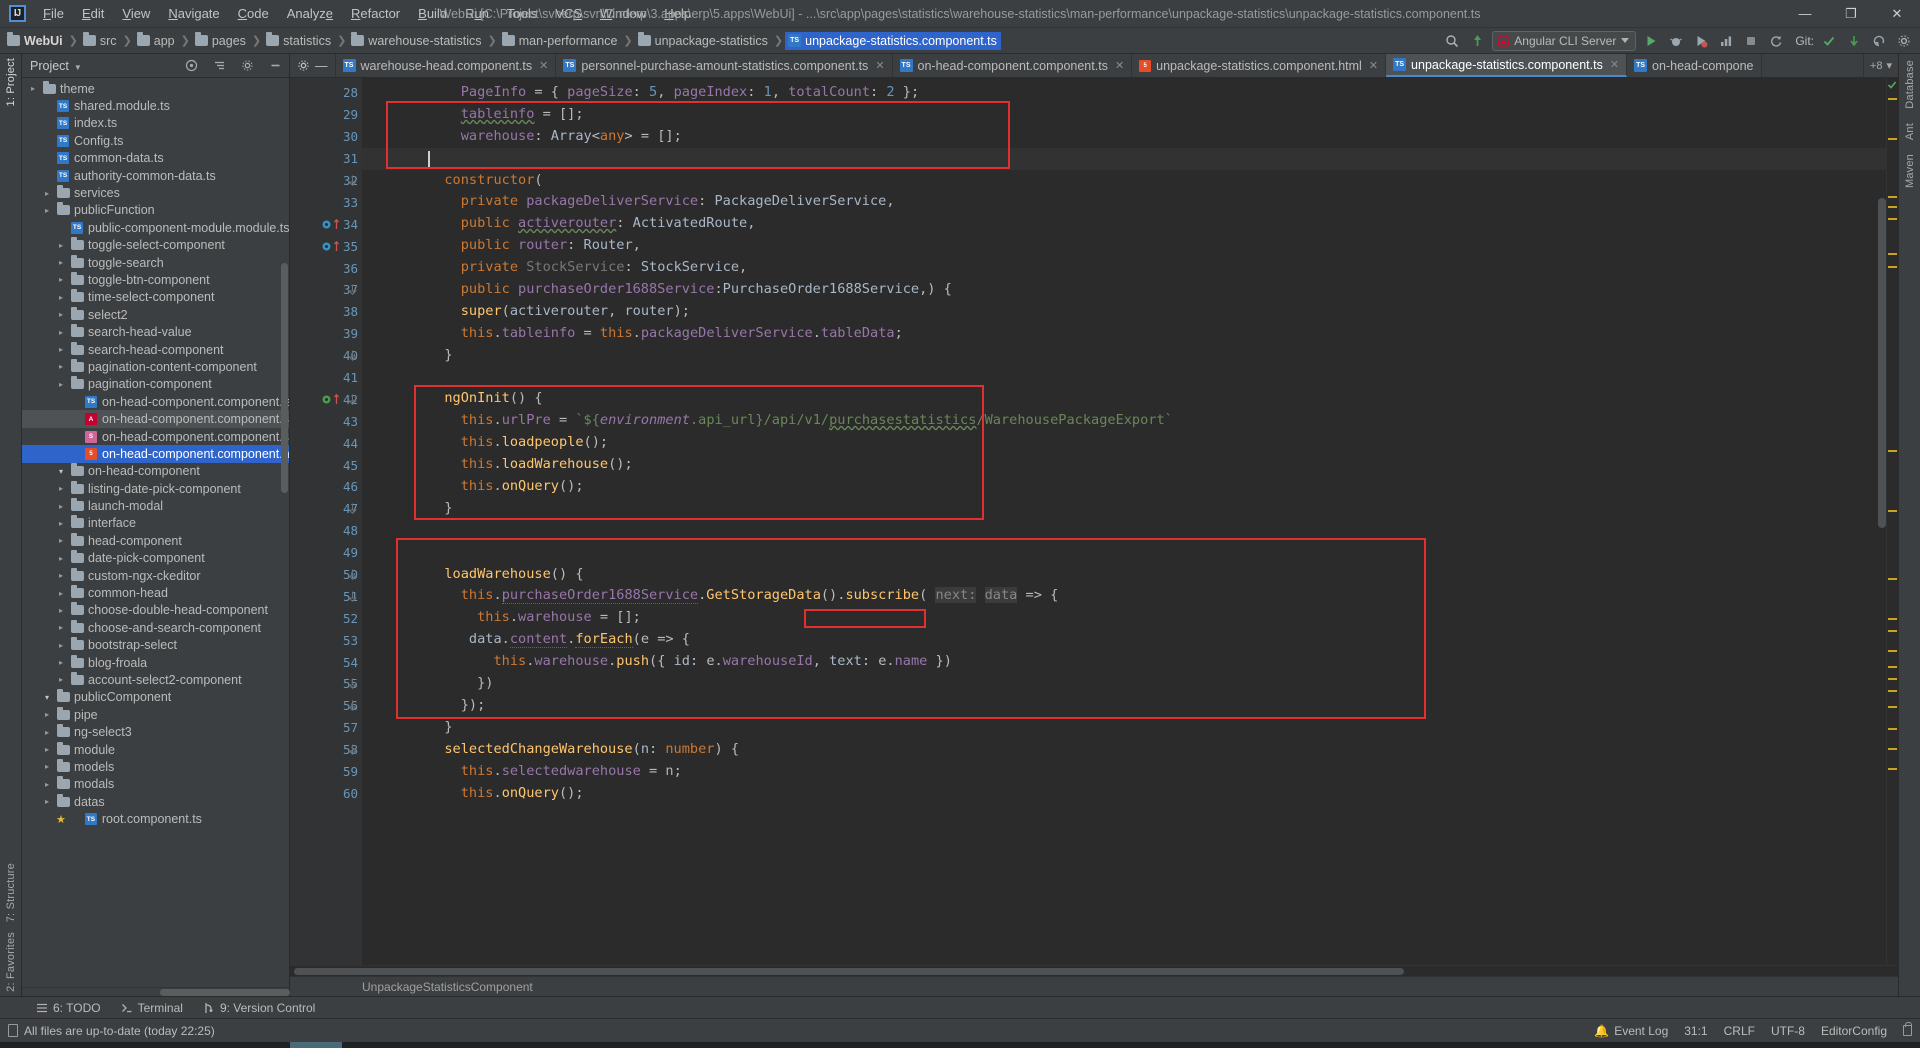  Describe the element at coordinates (155, 245) in the screenshot. I see `tree-item: ▸ toggle-select-component` at that location.